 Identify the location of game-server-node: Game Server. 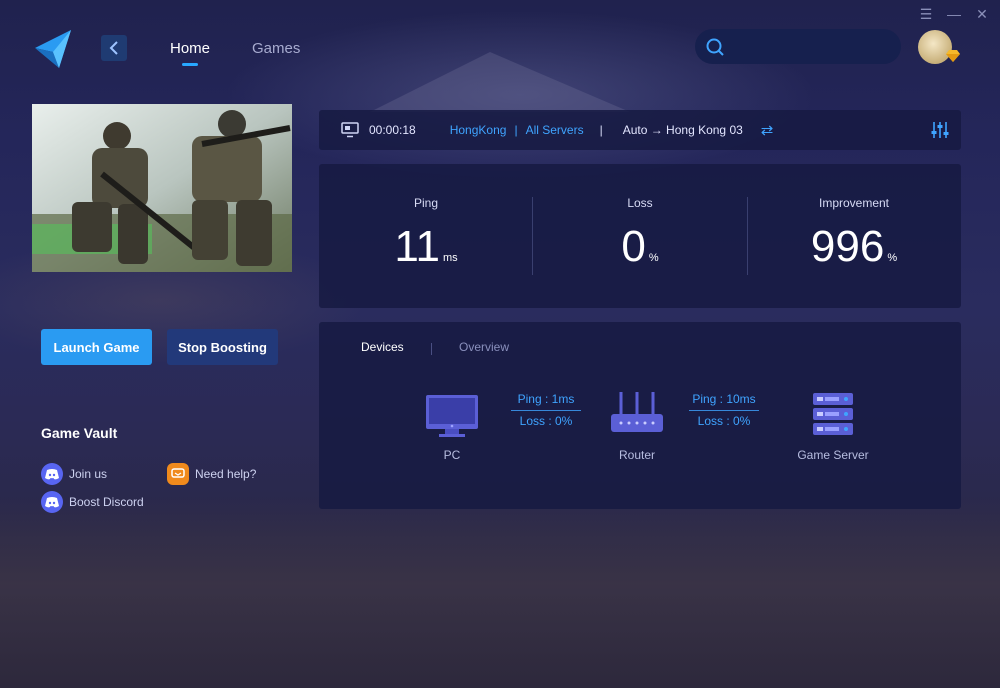
(833, 427).